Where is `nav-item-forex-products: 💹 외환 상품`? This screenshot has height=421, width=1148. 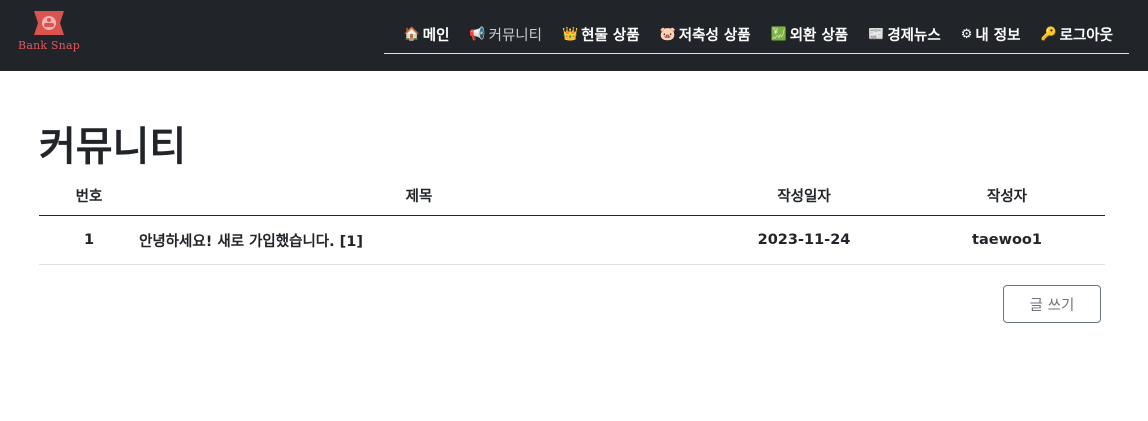
nav-item-forex-products: 💹 외환 상품 is located at coordinates (810, 34).